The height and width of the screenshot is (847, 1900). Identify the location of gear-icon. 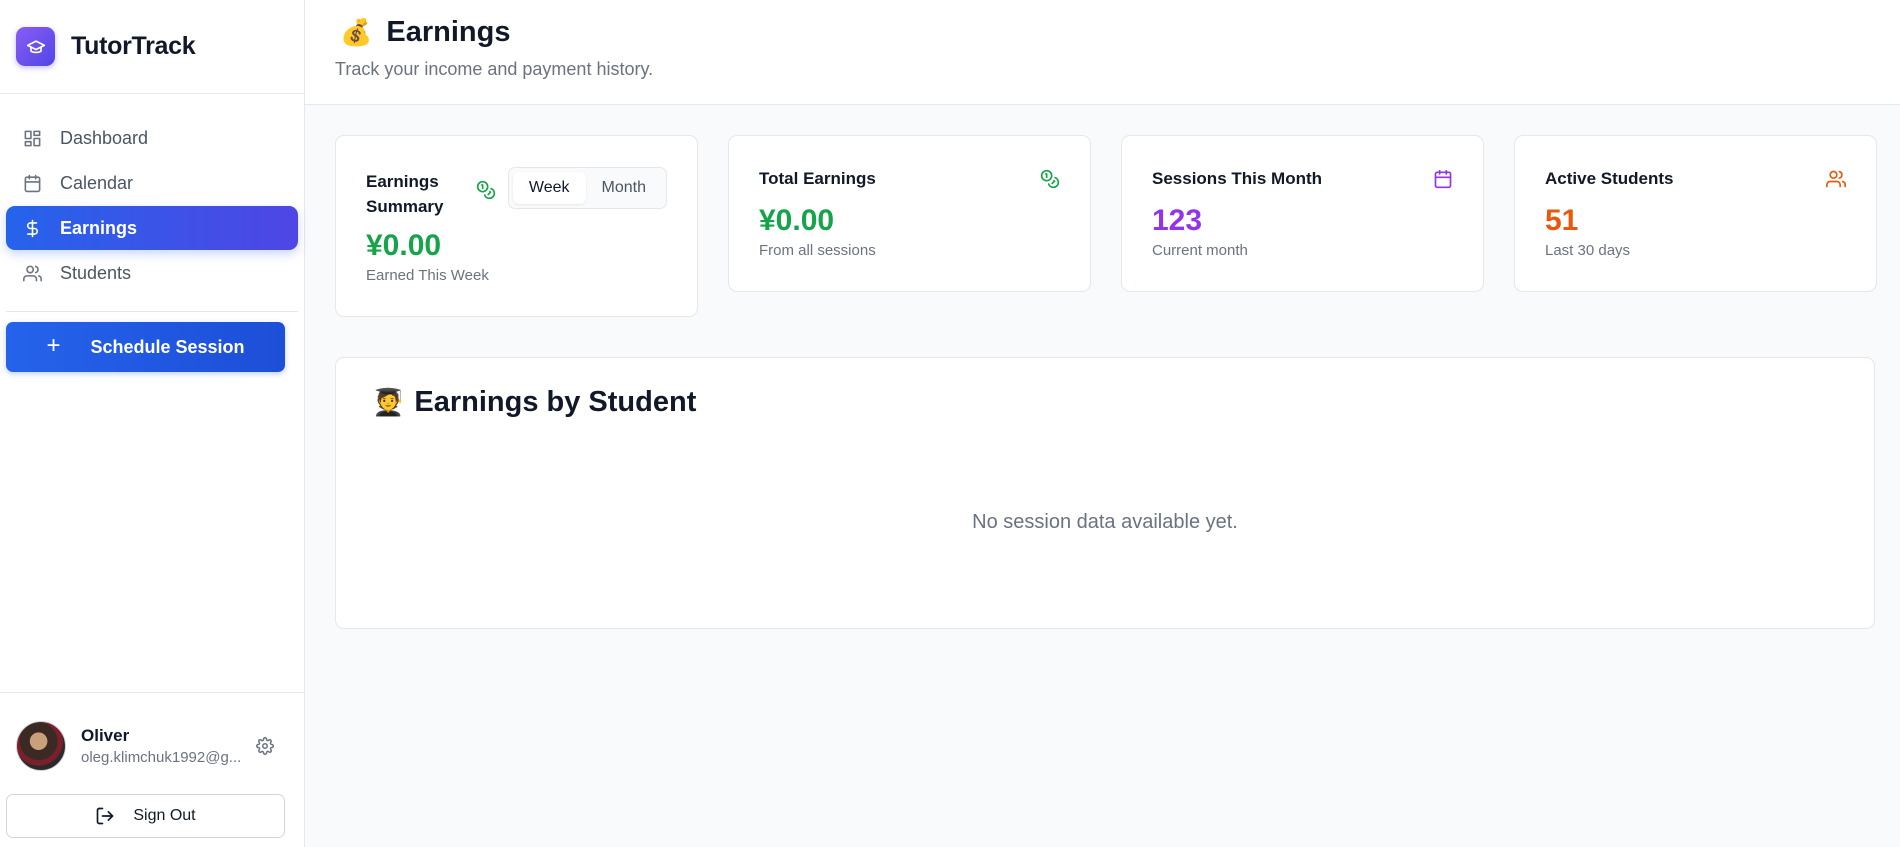
(265, 746).